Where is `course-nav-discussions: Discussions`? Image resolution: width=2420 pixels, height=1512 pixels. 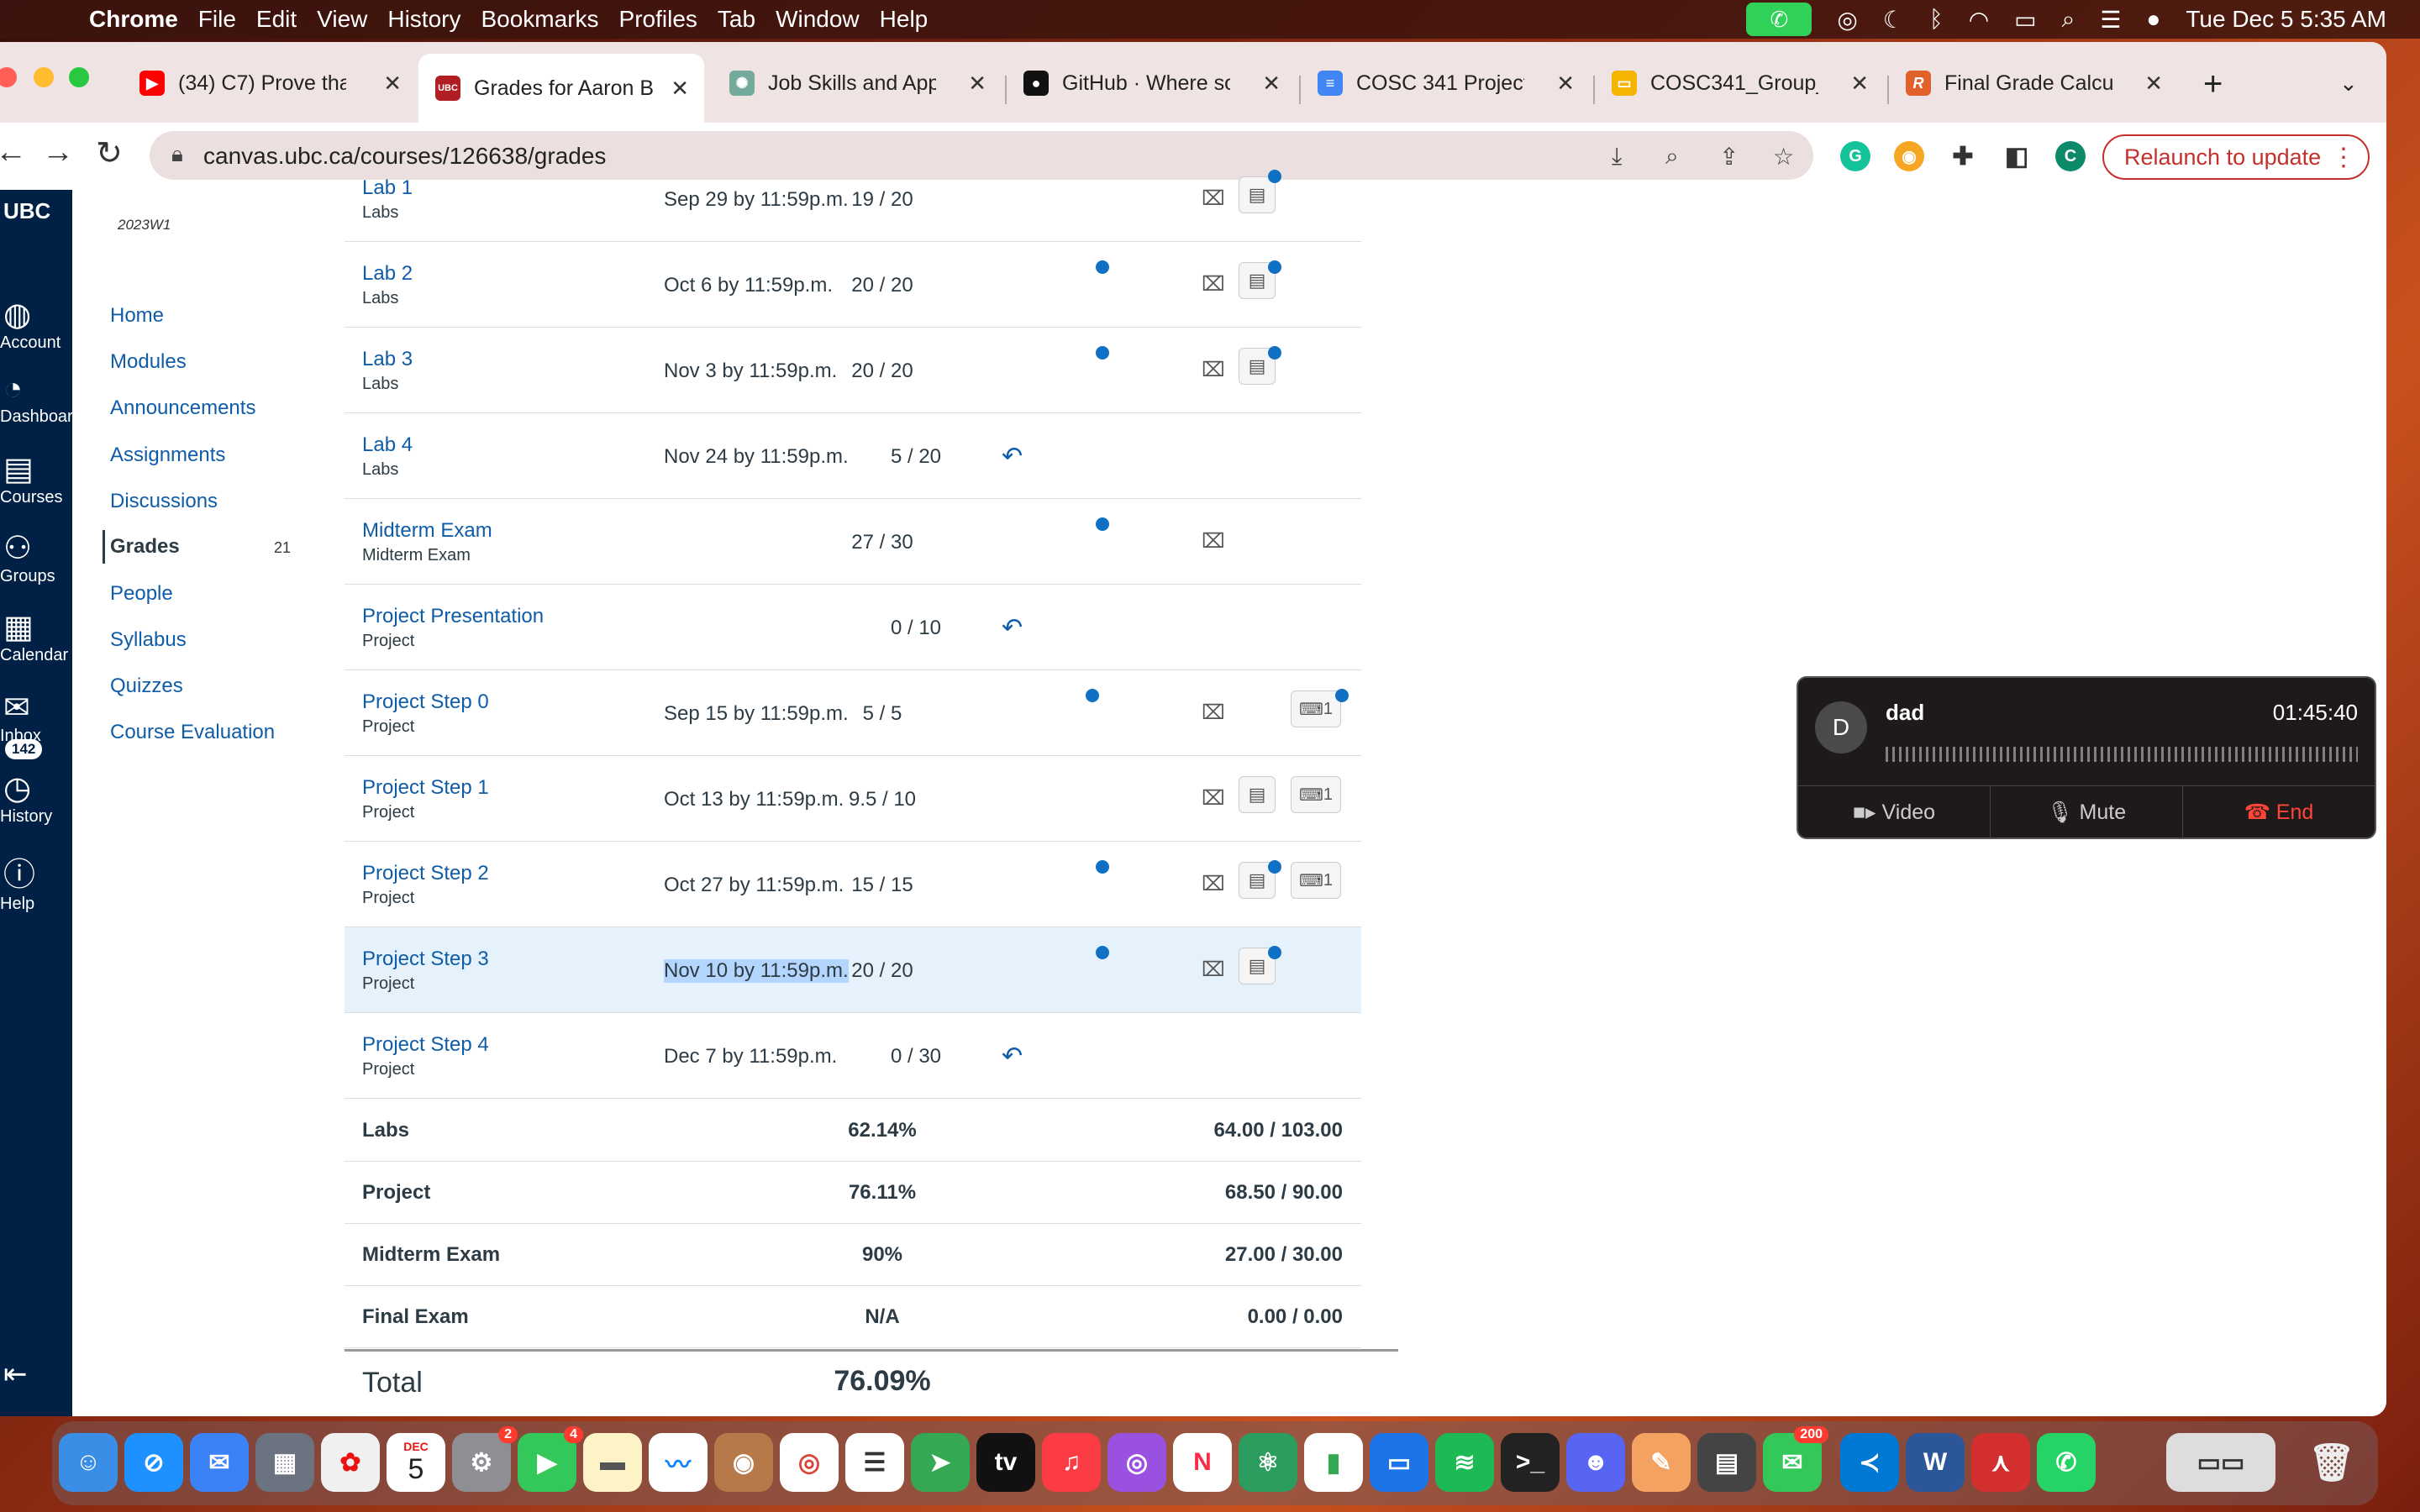
course-nav-discussions: Discussions is located at coordinates (164, 501).